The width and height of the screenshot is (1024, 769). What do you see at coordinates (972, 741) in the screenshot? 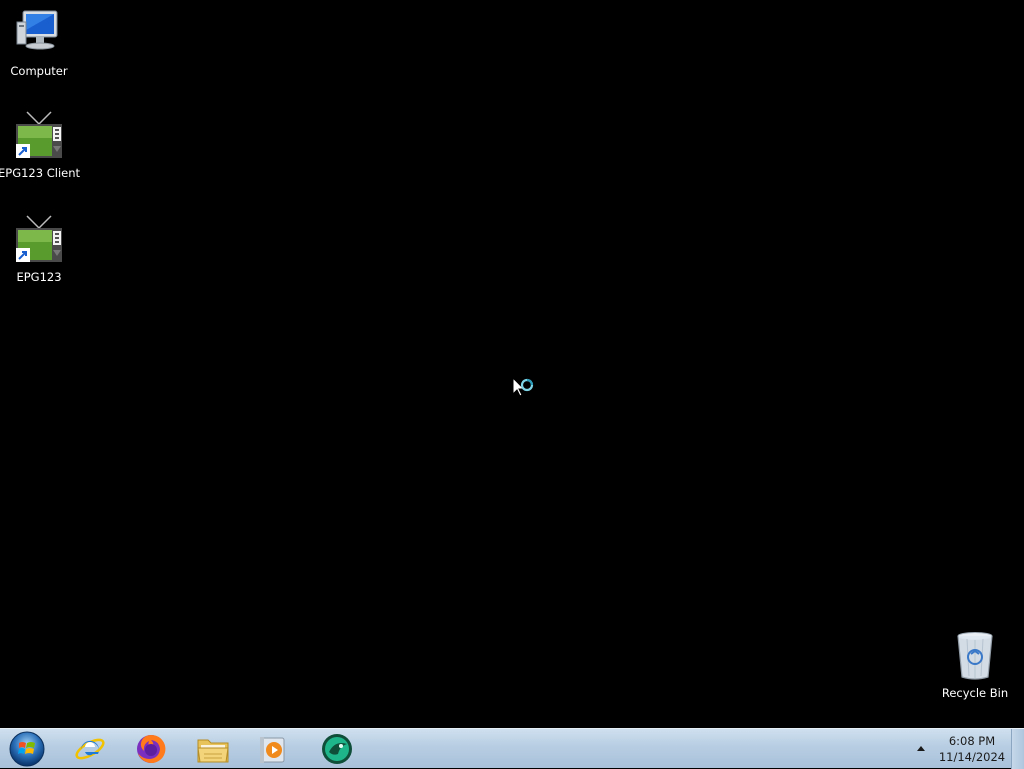
I see `clock-time: 6:08 PM` at bounding box center [972, 741].